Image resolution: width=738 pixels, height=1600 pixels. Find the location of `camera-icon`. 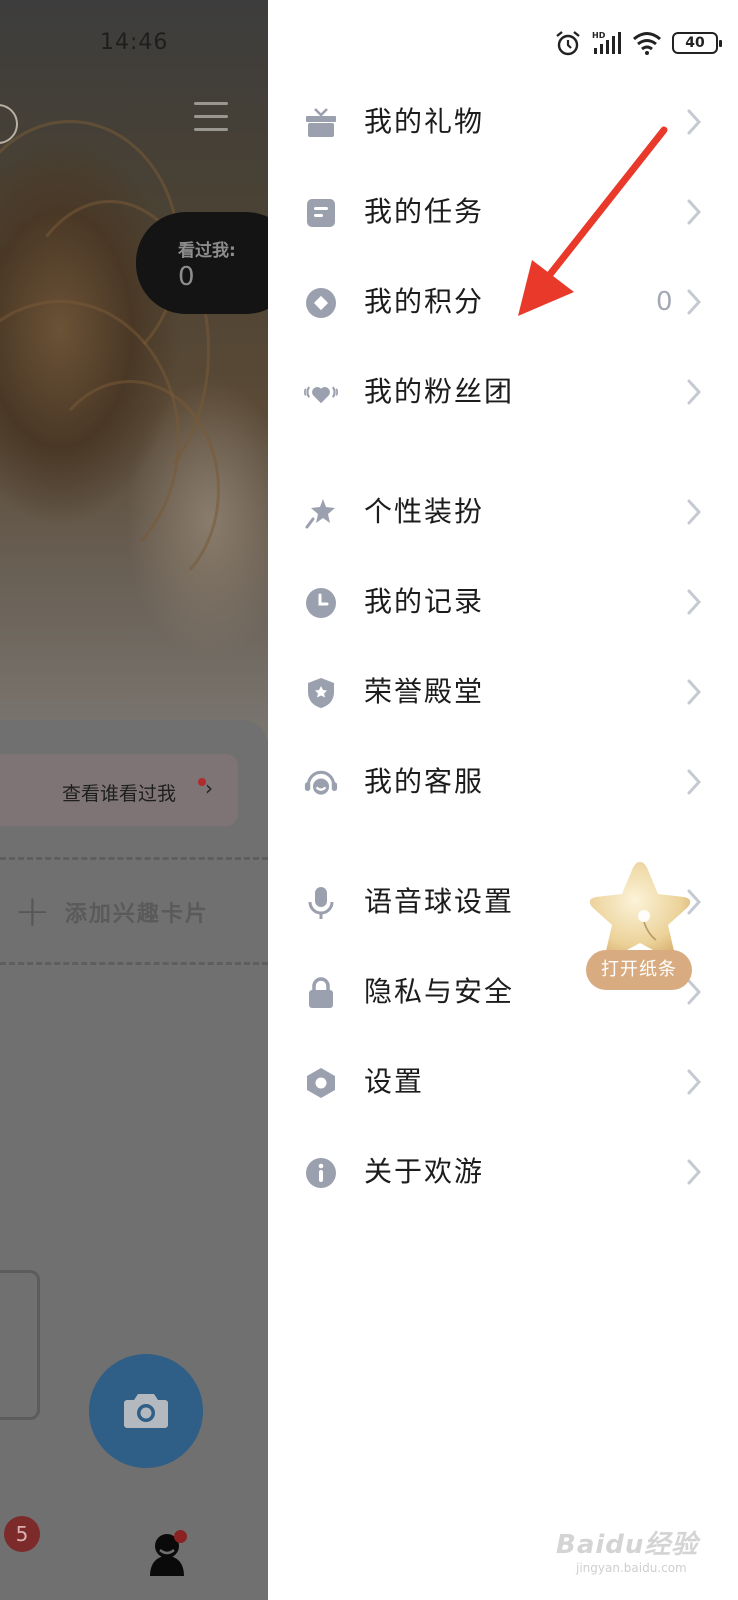

camera-icon is located at coordinates (146, 1411).